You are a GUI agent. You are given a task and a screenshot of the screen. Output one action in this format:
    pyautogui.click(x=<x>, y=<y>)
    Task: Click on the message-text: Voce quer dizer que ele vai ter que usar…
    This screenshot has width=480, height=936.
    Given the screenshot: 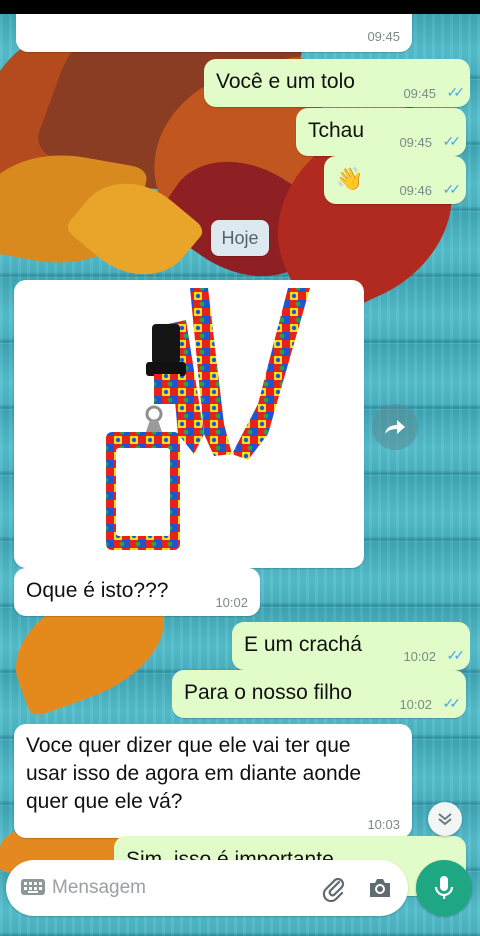 What is the action you would take?
    pyautogui.click(x=194, y=773)
    